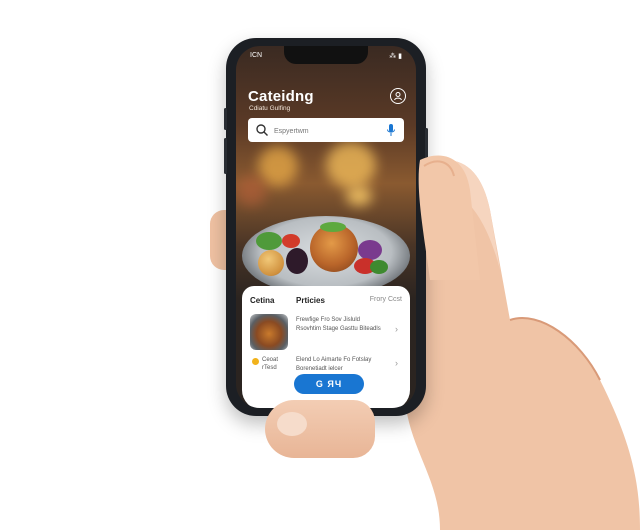  Describe the element at coordinates (391, 130) in the screenshot. I see `mic-icon` at that location.